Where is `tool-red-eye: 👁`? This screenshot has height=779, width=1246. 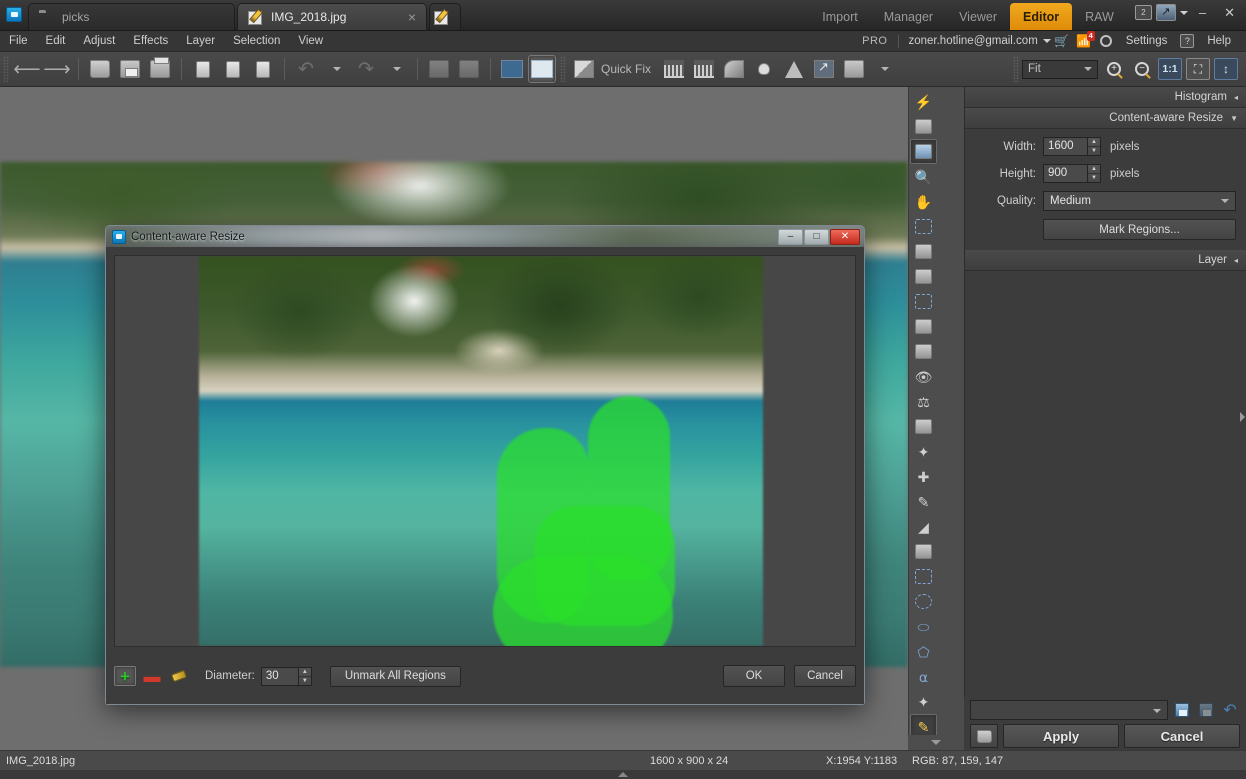 tool-red-eye: 👁 is located at coordinates (923, 376).